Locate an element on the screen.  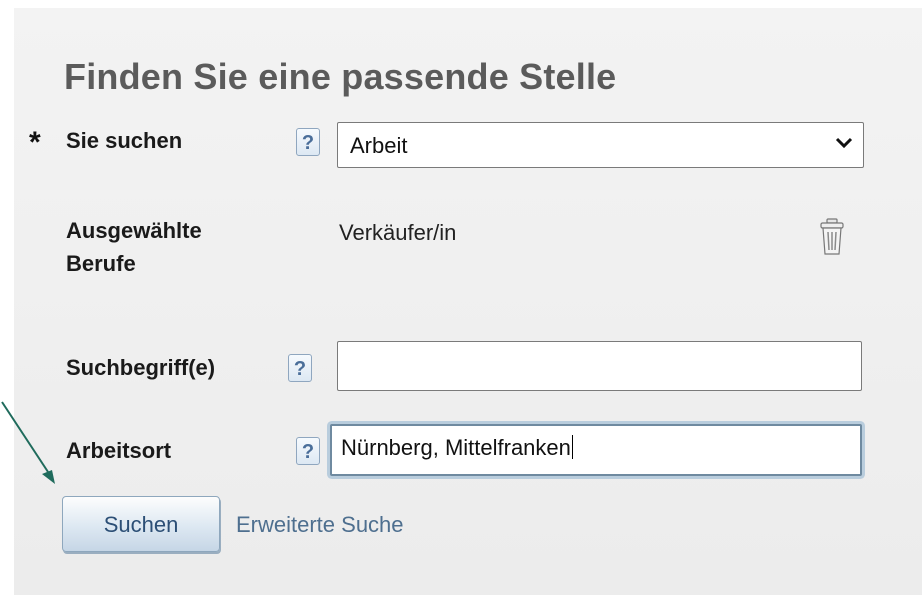
selected-job-value: Verkäufer/in is located at coordinates (398, 232).